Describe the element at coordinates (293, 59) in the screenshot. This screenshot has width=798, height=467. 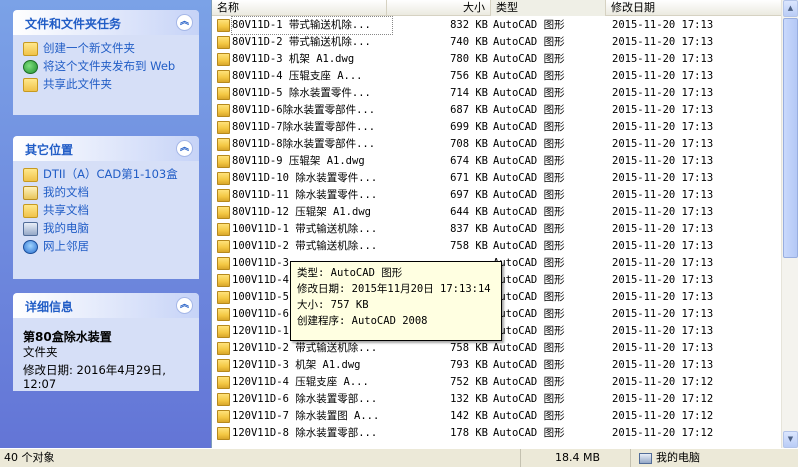
I see `file-name: 80V11D-3 机架 A1.dwg` at that location.